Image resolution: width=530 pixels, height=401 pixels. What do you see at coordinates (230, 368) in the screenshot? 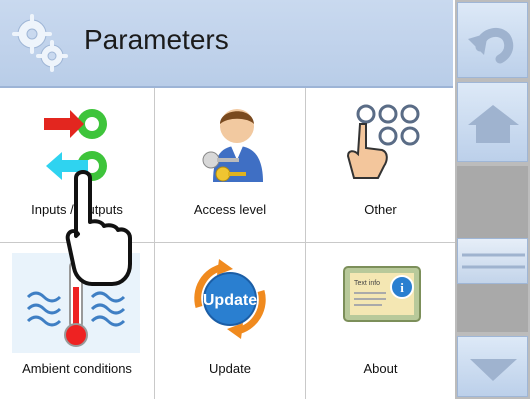
I see `tile-label: Update` at bounding box center [230, 368].